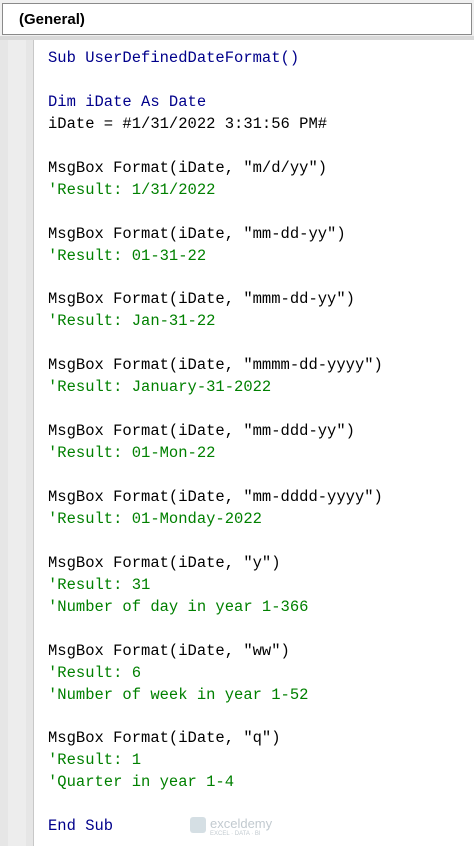 Image resolution: width=474 pixels, height=846 pixels. What do you see at coordinates (132, 189) in the screenshot?
I see `code-comment-line: 'Result: 1/31/2022` at bounding box center [132, 189].